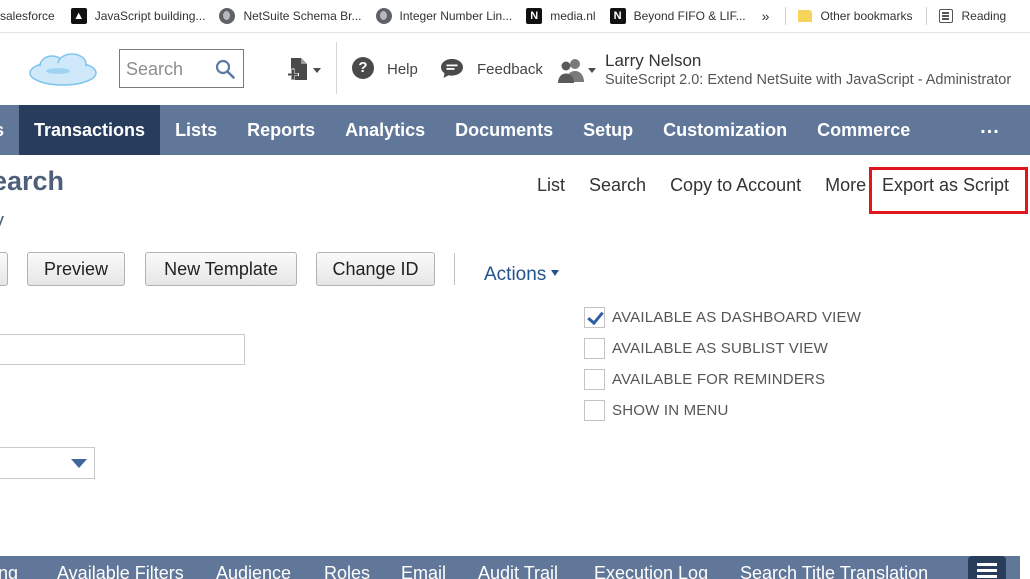  Describe the element at coordinates (987, 567) in the screenshot. I see `subtab-menu-icon` at that location.